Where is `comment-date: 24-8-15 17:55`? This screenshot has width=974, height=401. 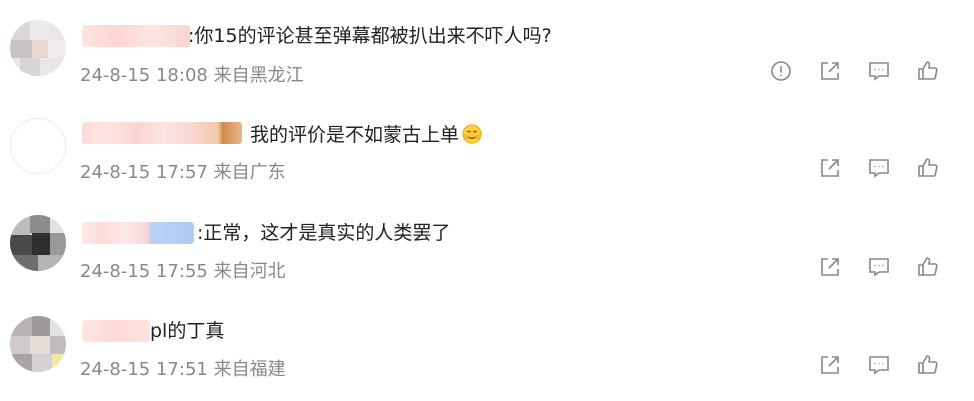
comment-date: 24-8-15 17:55 is located at coordinates (144, 271).